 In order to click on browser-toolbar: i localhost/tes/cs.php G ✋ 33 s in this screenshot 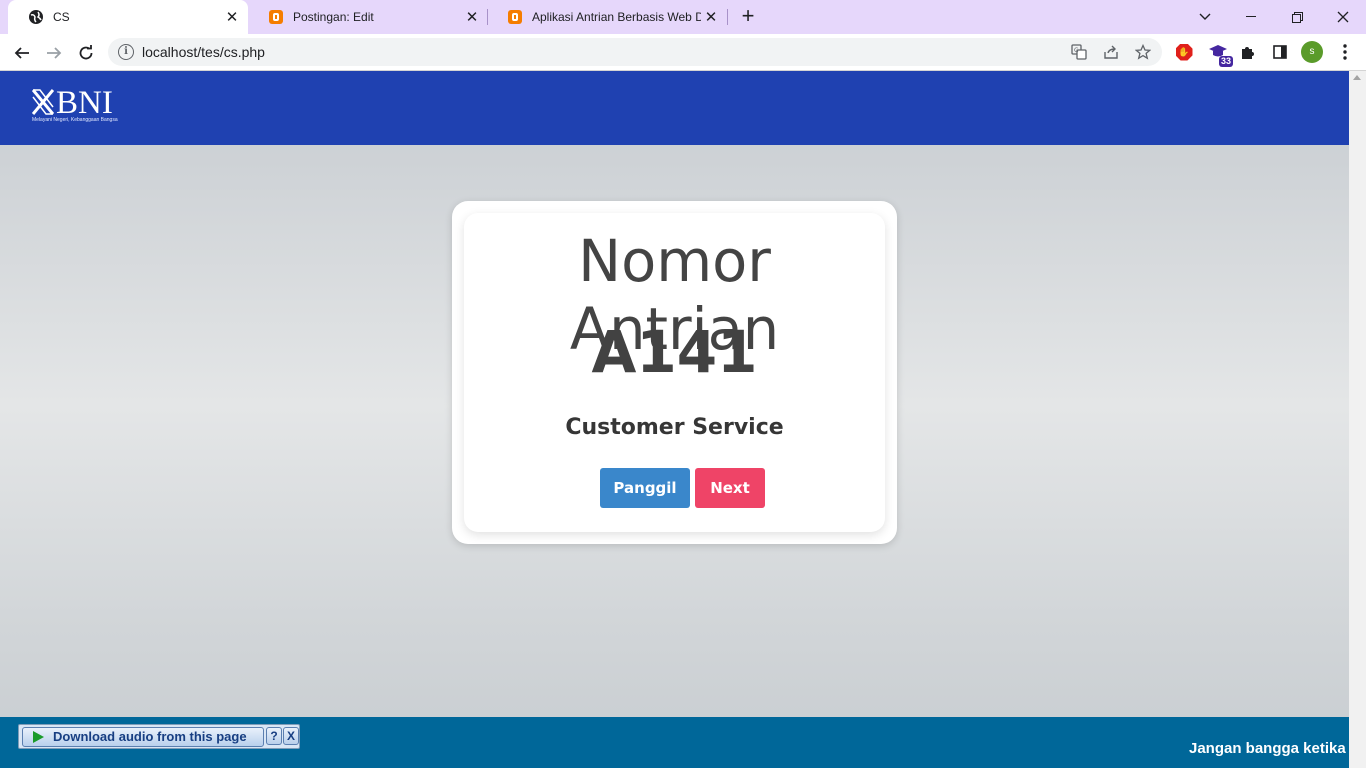, I will do `click(683, 52)`.